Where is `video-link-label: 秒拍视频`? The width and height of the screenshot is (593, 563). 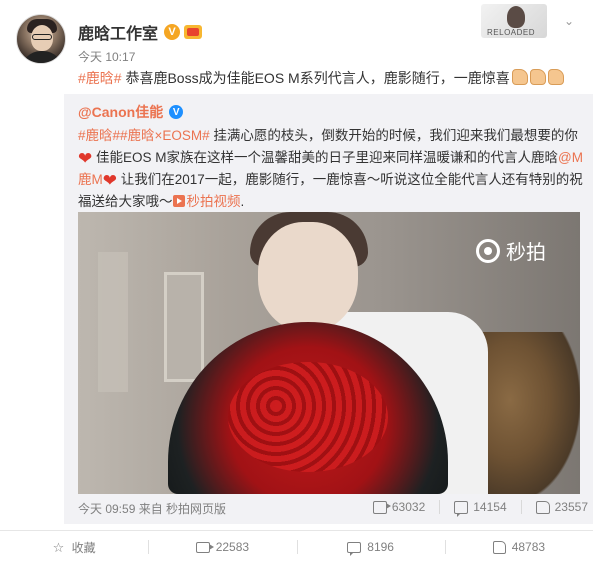 video-link-label: 秒拍视频 is located at coordinates (213, 201).